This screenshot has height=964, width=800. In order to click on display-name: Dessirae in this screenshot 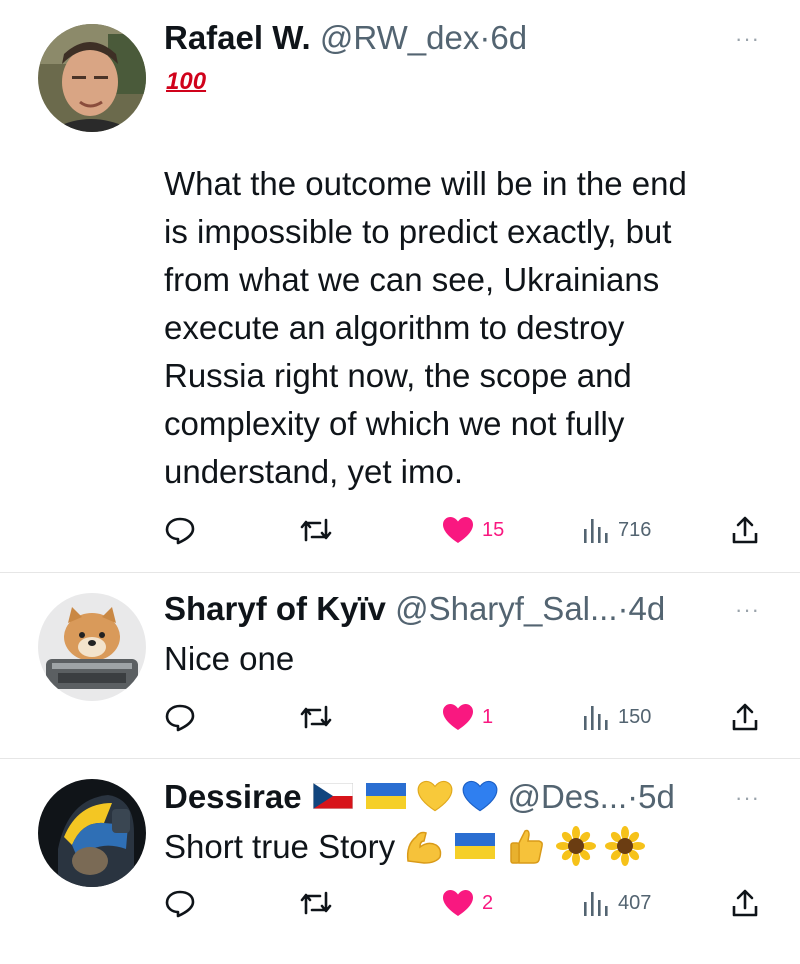, I will do `click(233, 796)`.